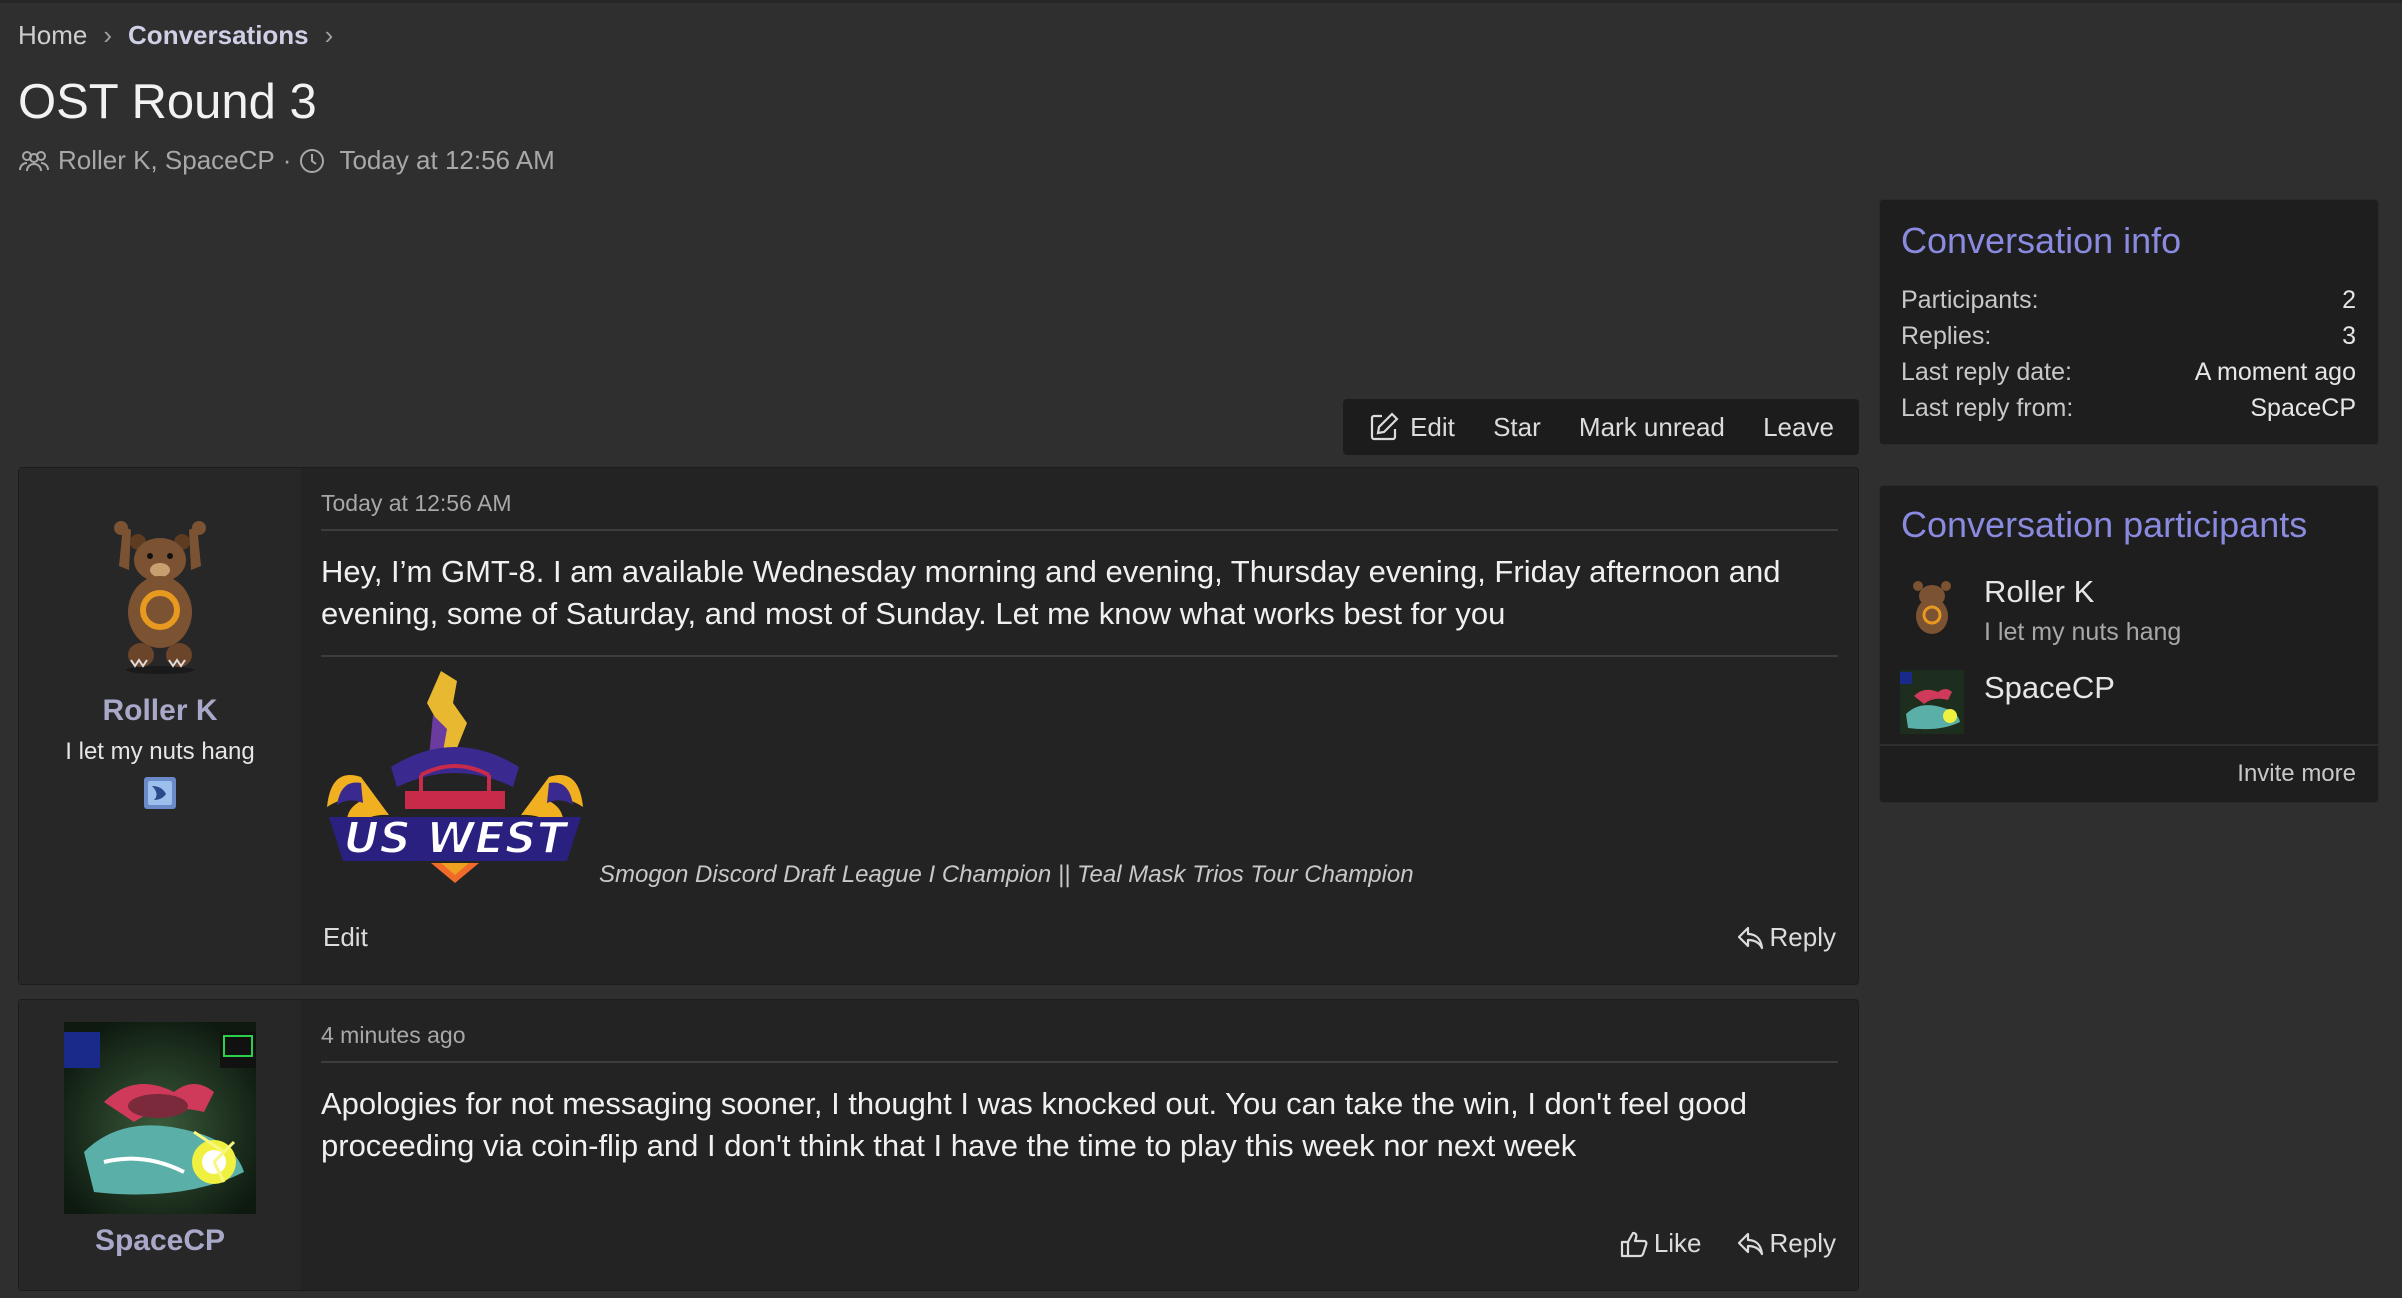  Describe the element at coordinates (2049, 688) in the screenshot. I see `participant-name: SpaceCP` at that location.